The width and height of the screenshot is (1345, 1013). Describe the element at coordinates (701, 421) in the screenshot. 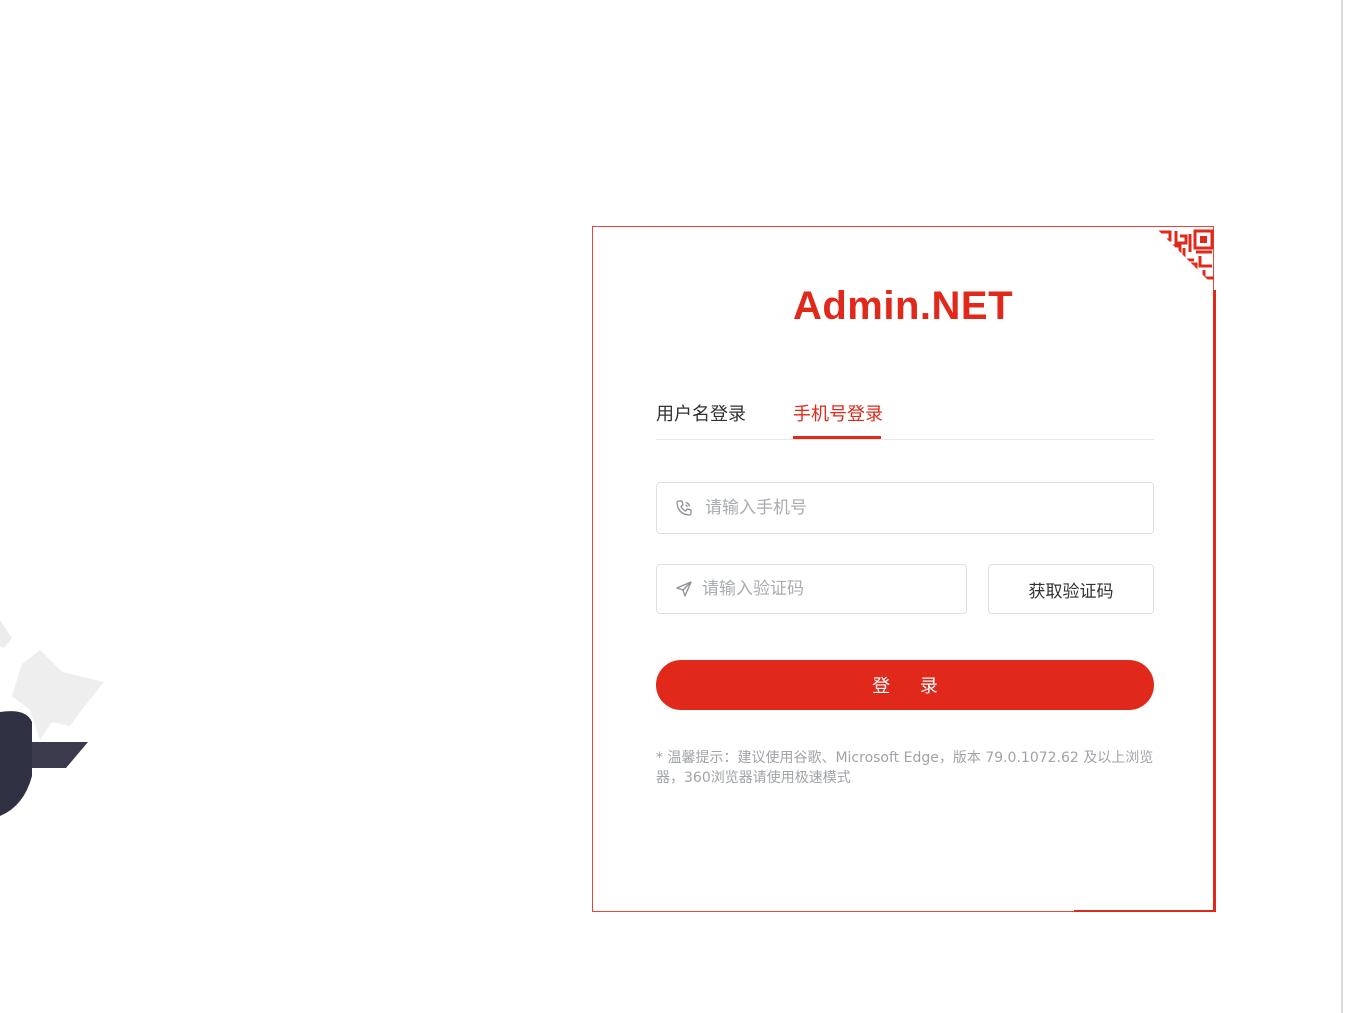

I see `tab-username-login: 用户名登录` at that location.